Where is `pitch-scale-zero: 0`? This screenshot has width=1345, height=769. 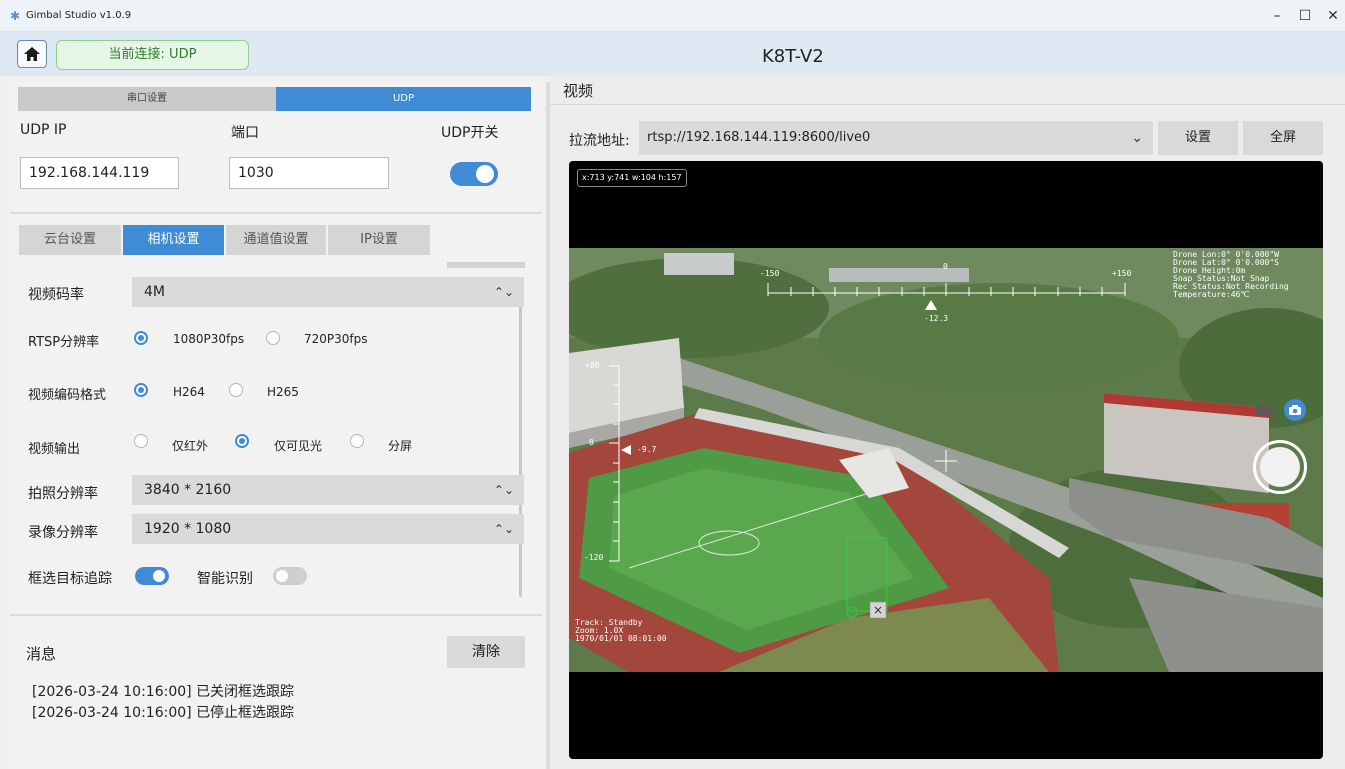 pitch-scale-zero: 0 is located at coordinates (591, 442).